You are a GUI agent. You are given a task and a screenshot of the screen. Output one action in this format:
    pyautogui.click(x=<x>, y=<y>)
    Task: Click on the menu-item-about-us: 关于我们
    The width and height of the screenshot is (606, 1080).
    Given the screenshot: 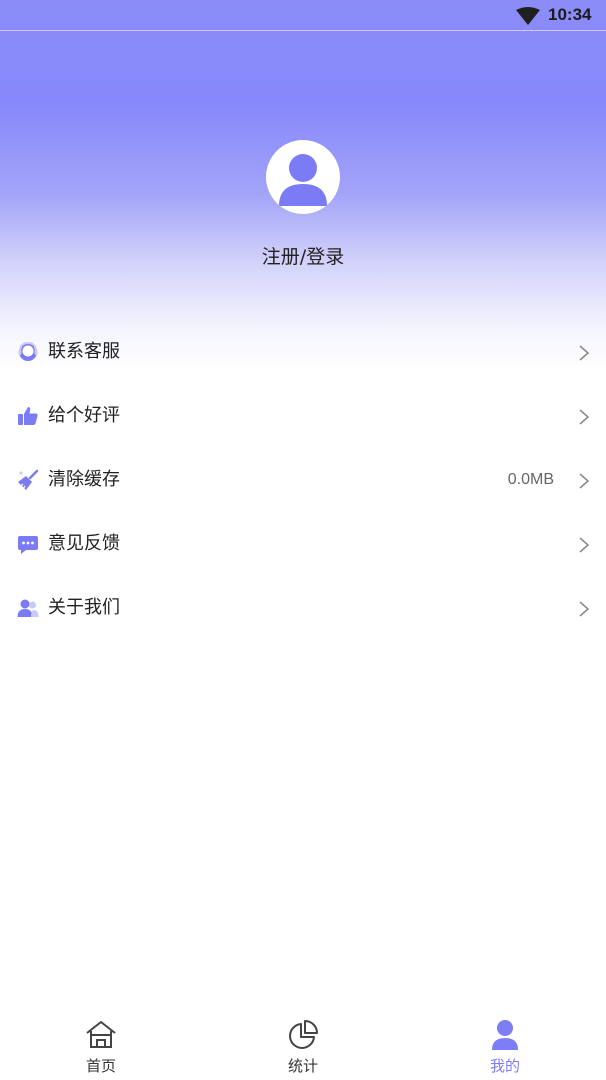 What is the action you would take?
    pyautogui.click(x=303, y=608)
    